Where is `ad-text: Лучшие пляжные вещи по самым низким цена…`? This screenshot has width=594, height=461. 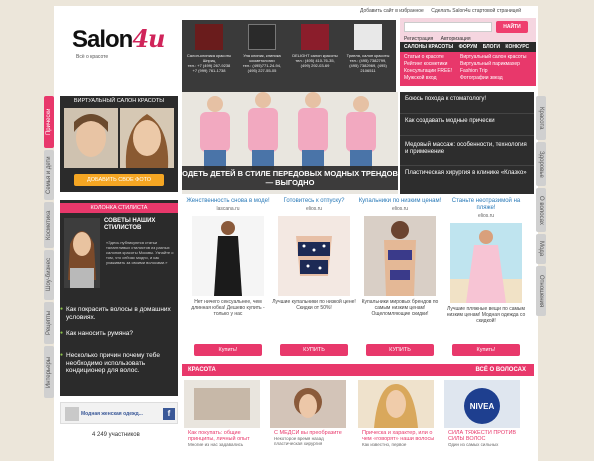
ad-text: Лучшие пляжные вещи по самым низким цена… is located at coordinates (486, 315).